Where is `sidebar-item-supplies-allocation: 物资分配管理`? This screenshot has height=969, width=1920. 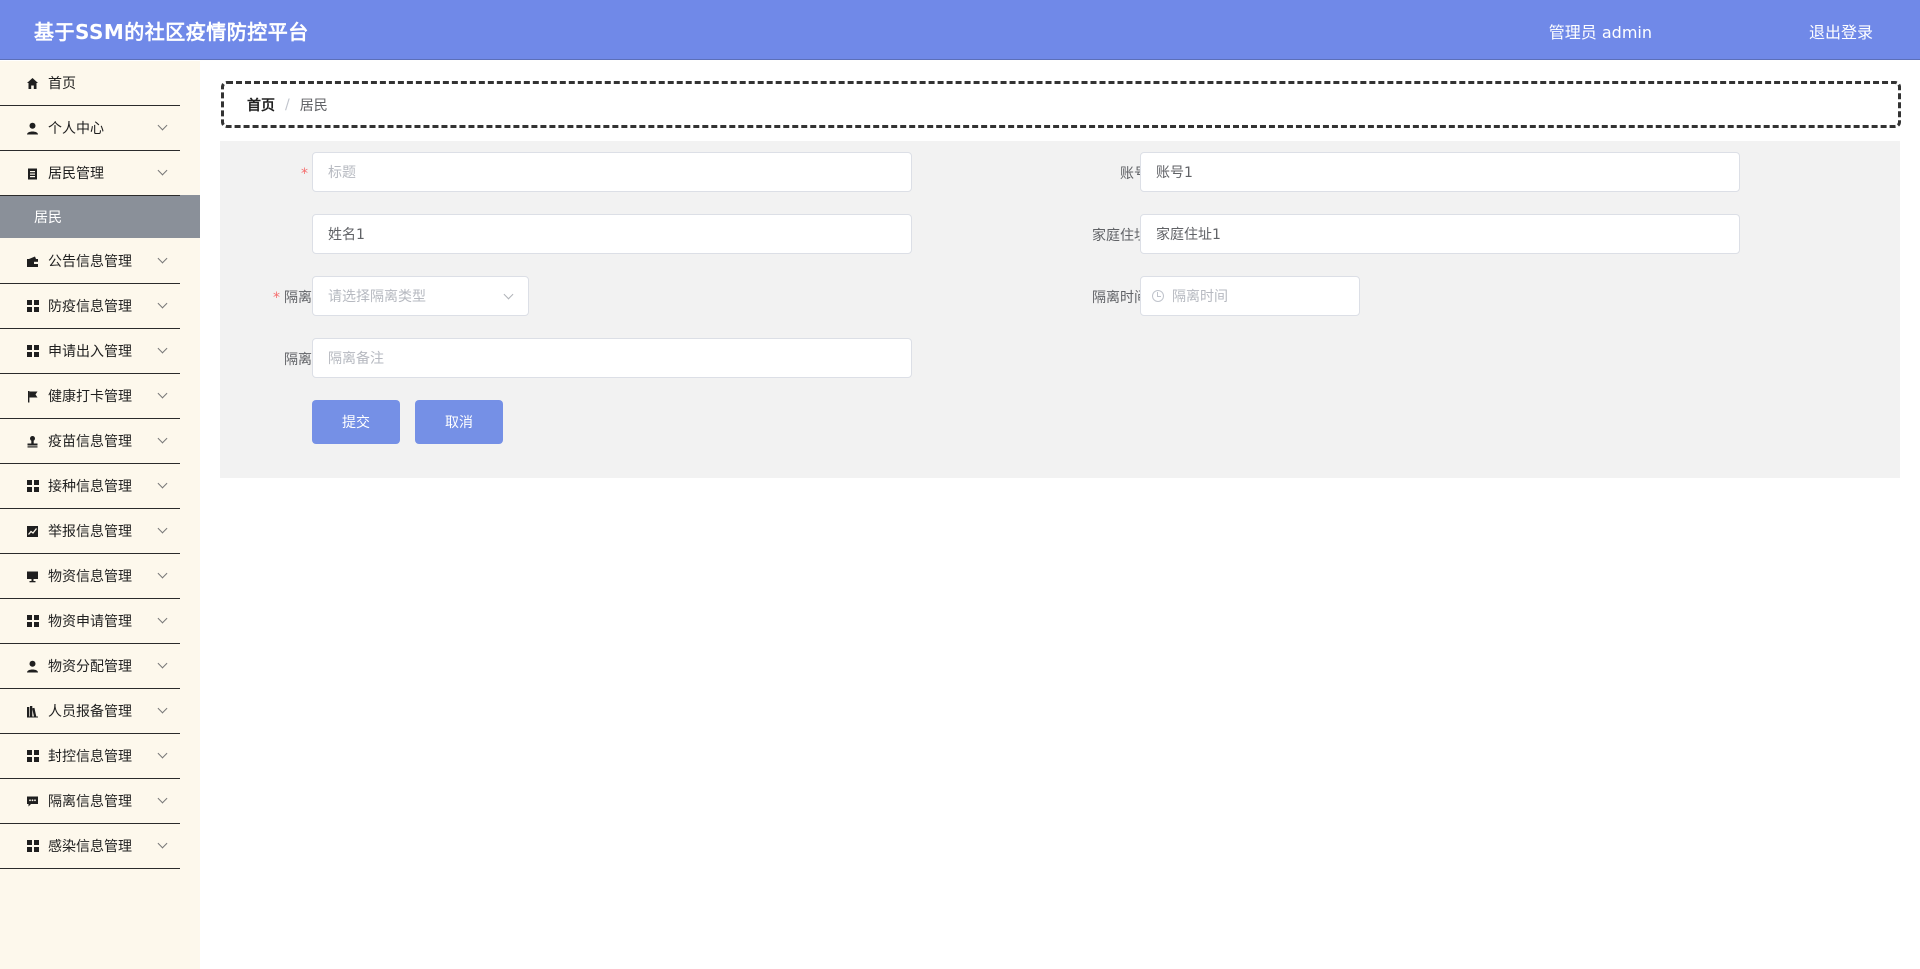
sidebar-item-supplies-allocation: 物资分配管理 is located at coordinates (90, 666).